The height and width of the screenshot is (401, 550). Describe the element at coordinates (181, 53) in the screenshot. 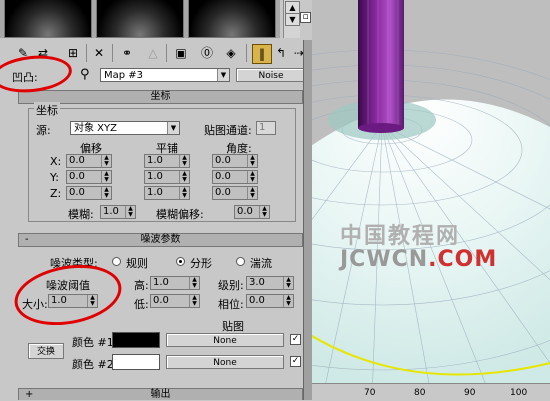

I see `put-to-library-icon: ▣` at that location.